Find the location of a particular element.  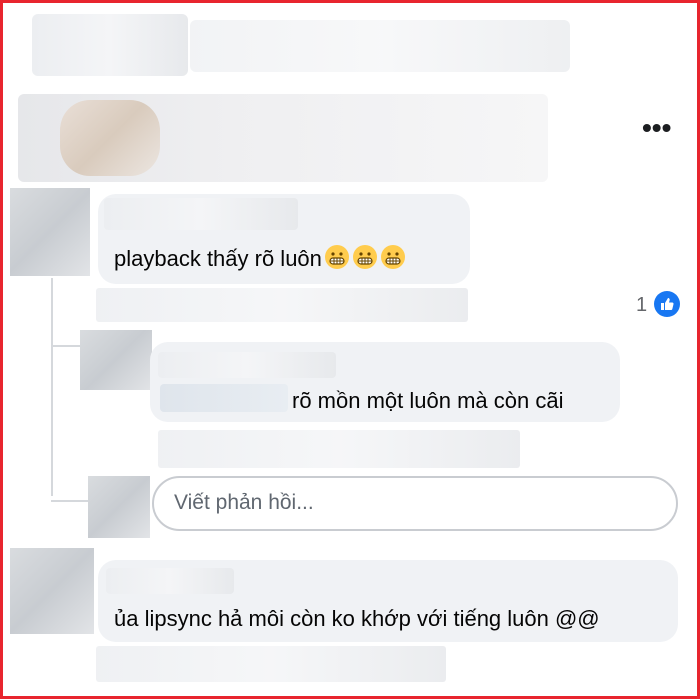

reaction-count: 1 is located at coordinates (641, 305).